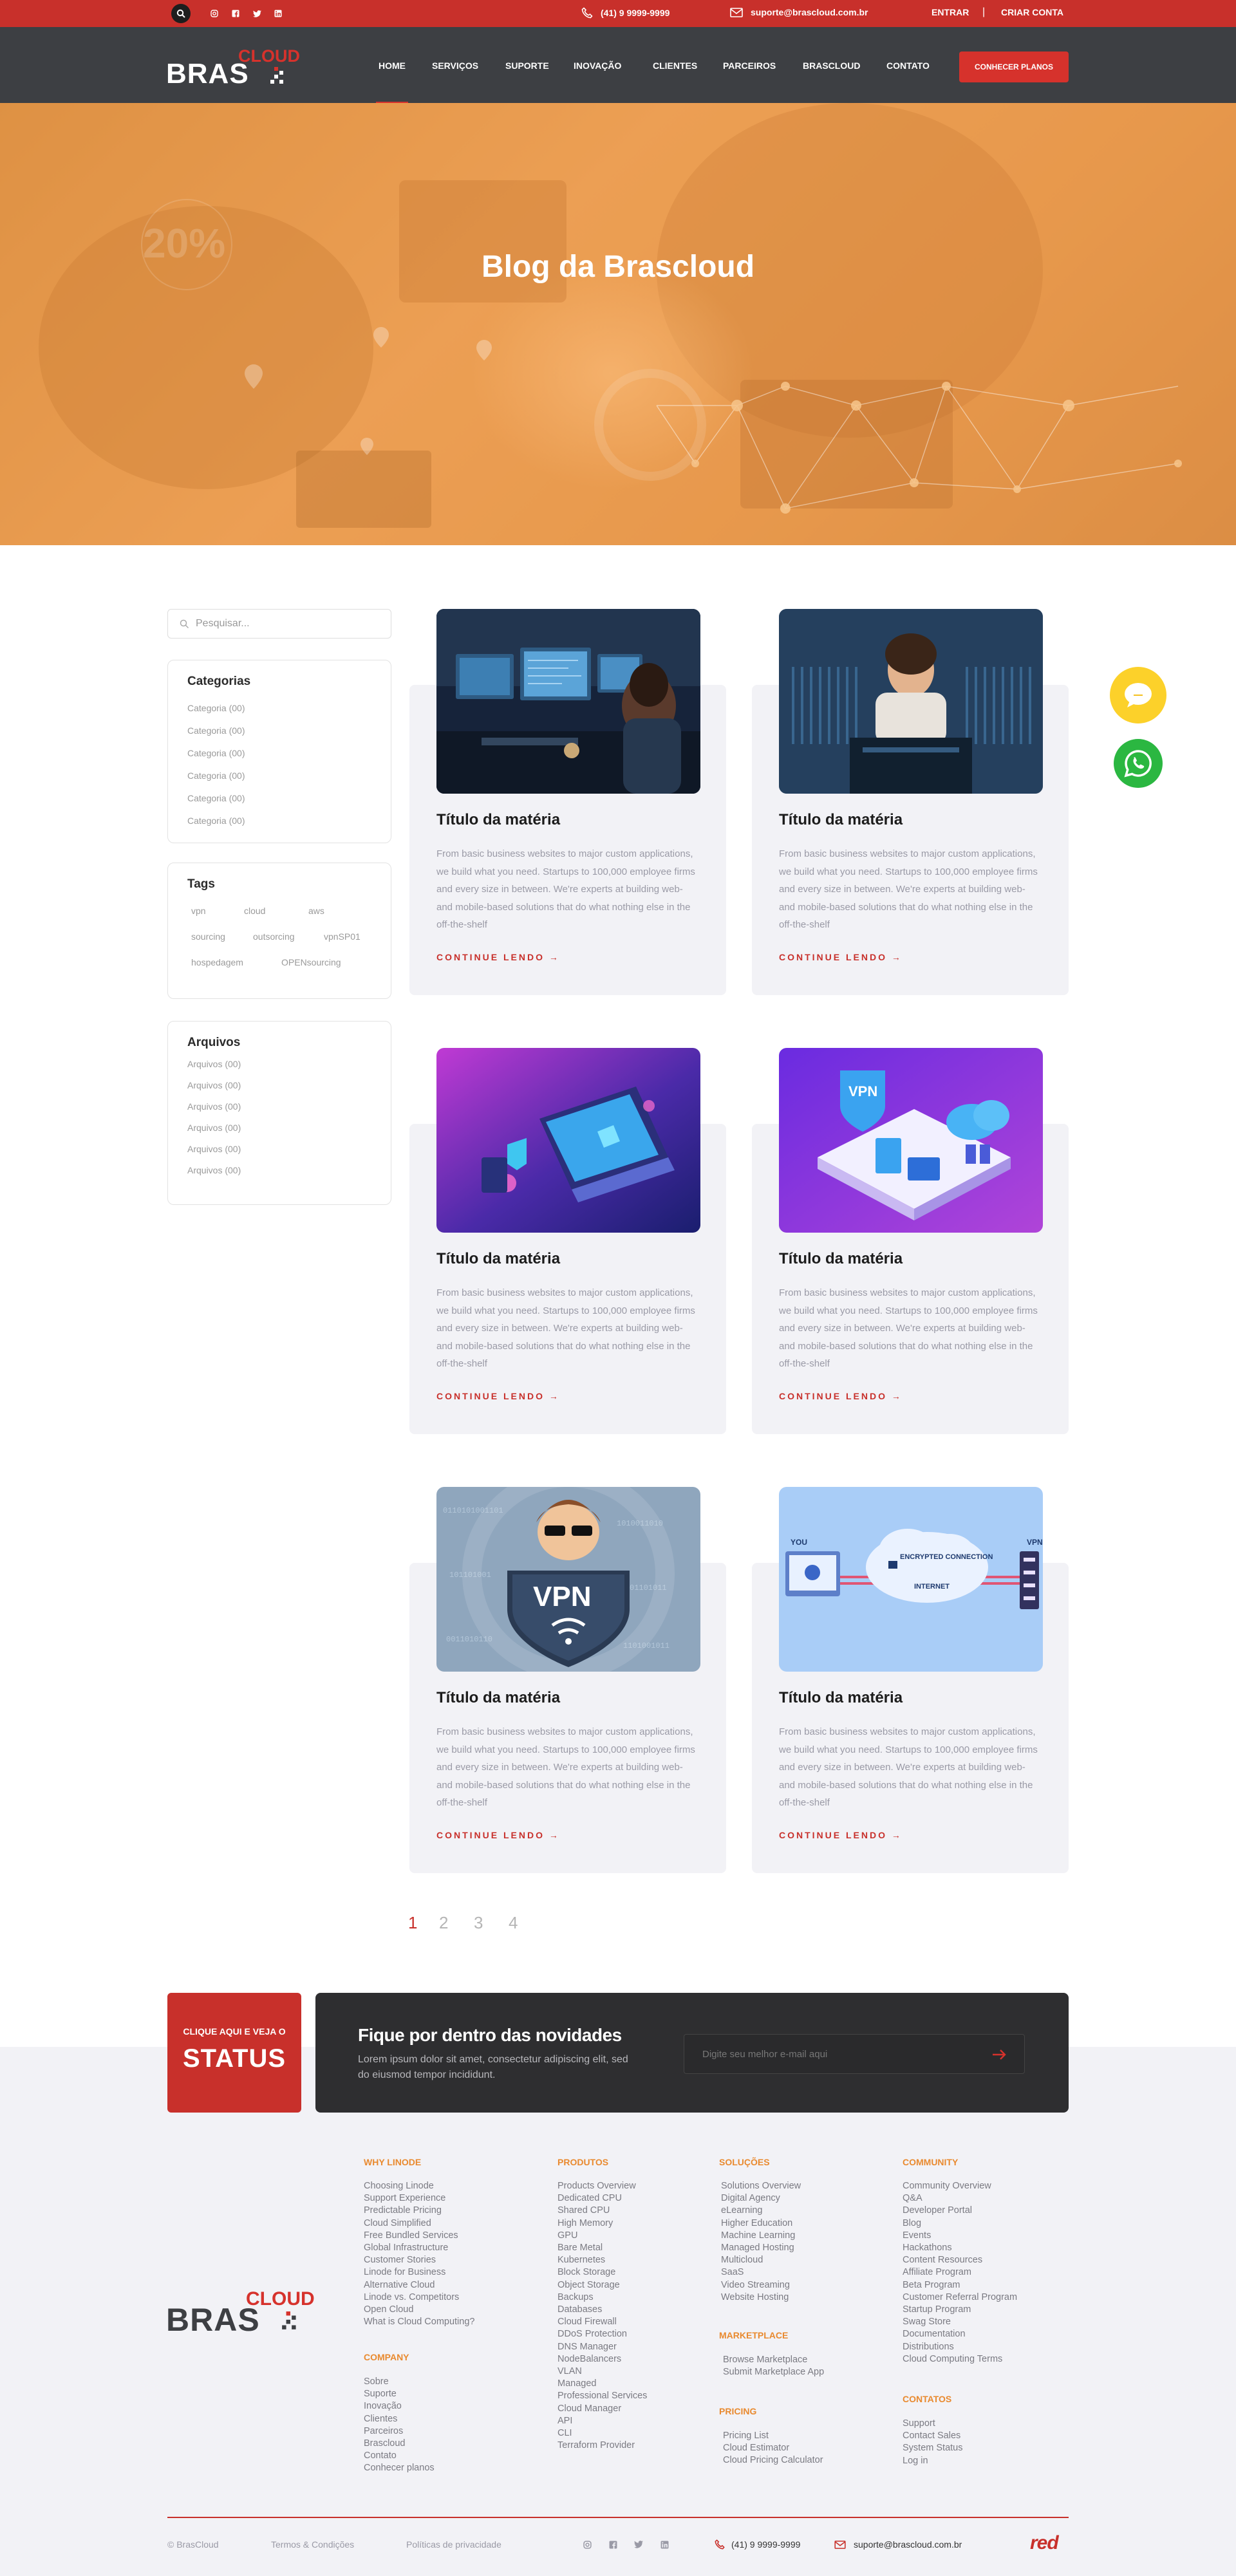 This screenshot has width=1236, height=2576. Describe the element at coordinates (233, 67) in the screenshot. I see `brand-logo: BRAS CLOUD` at that location.